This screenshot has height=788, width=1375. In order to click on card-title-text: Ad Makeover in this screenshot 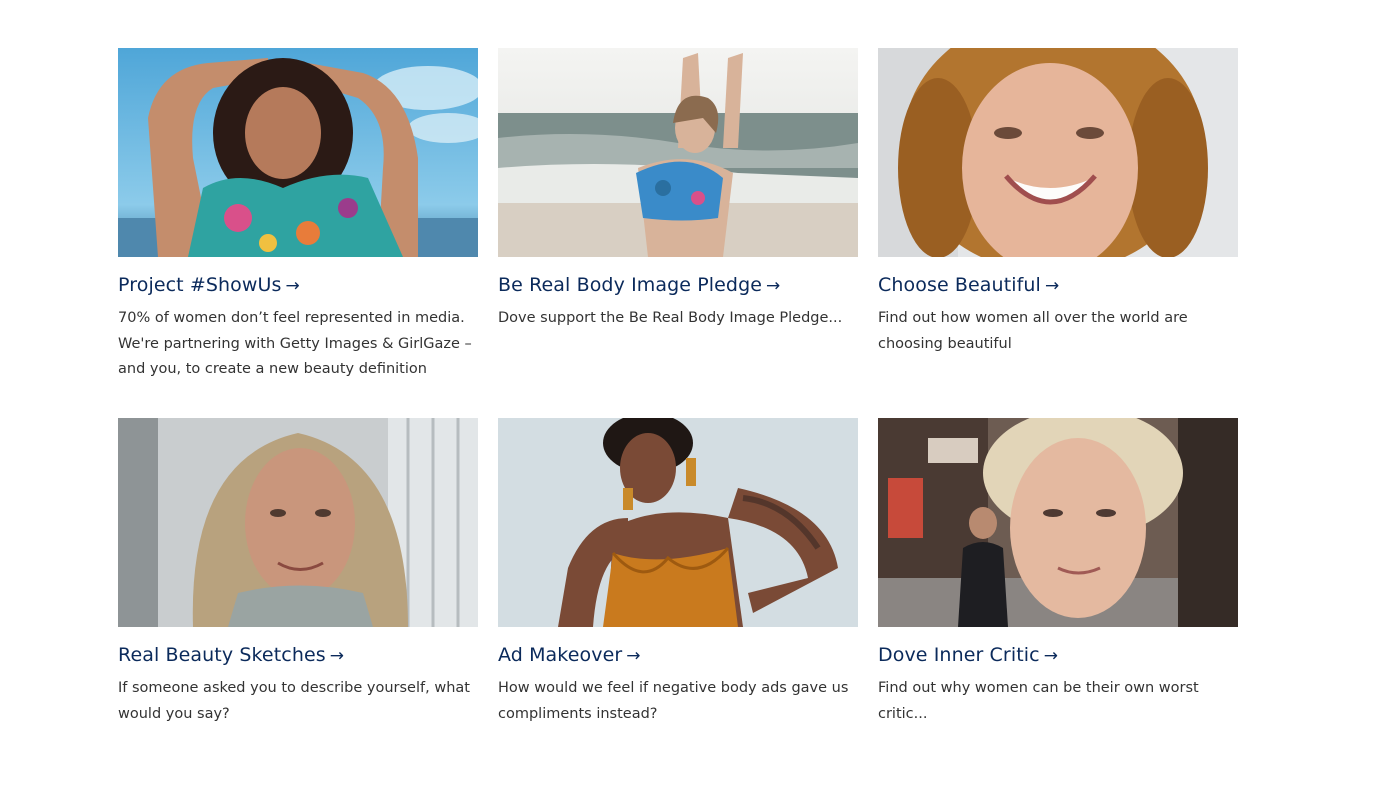, I will do `click(560, 655)`.